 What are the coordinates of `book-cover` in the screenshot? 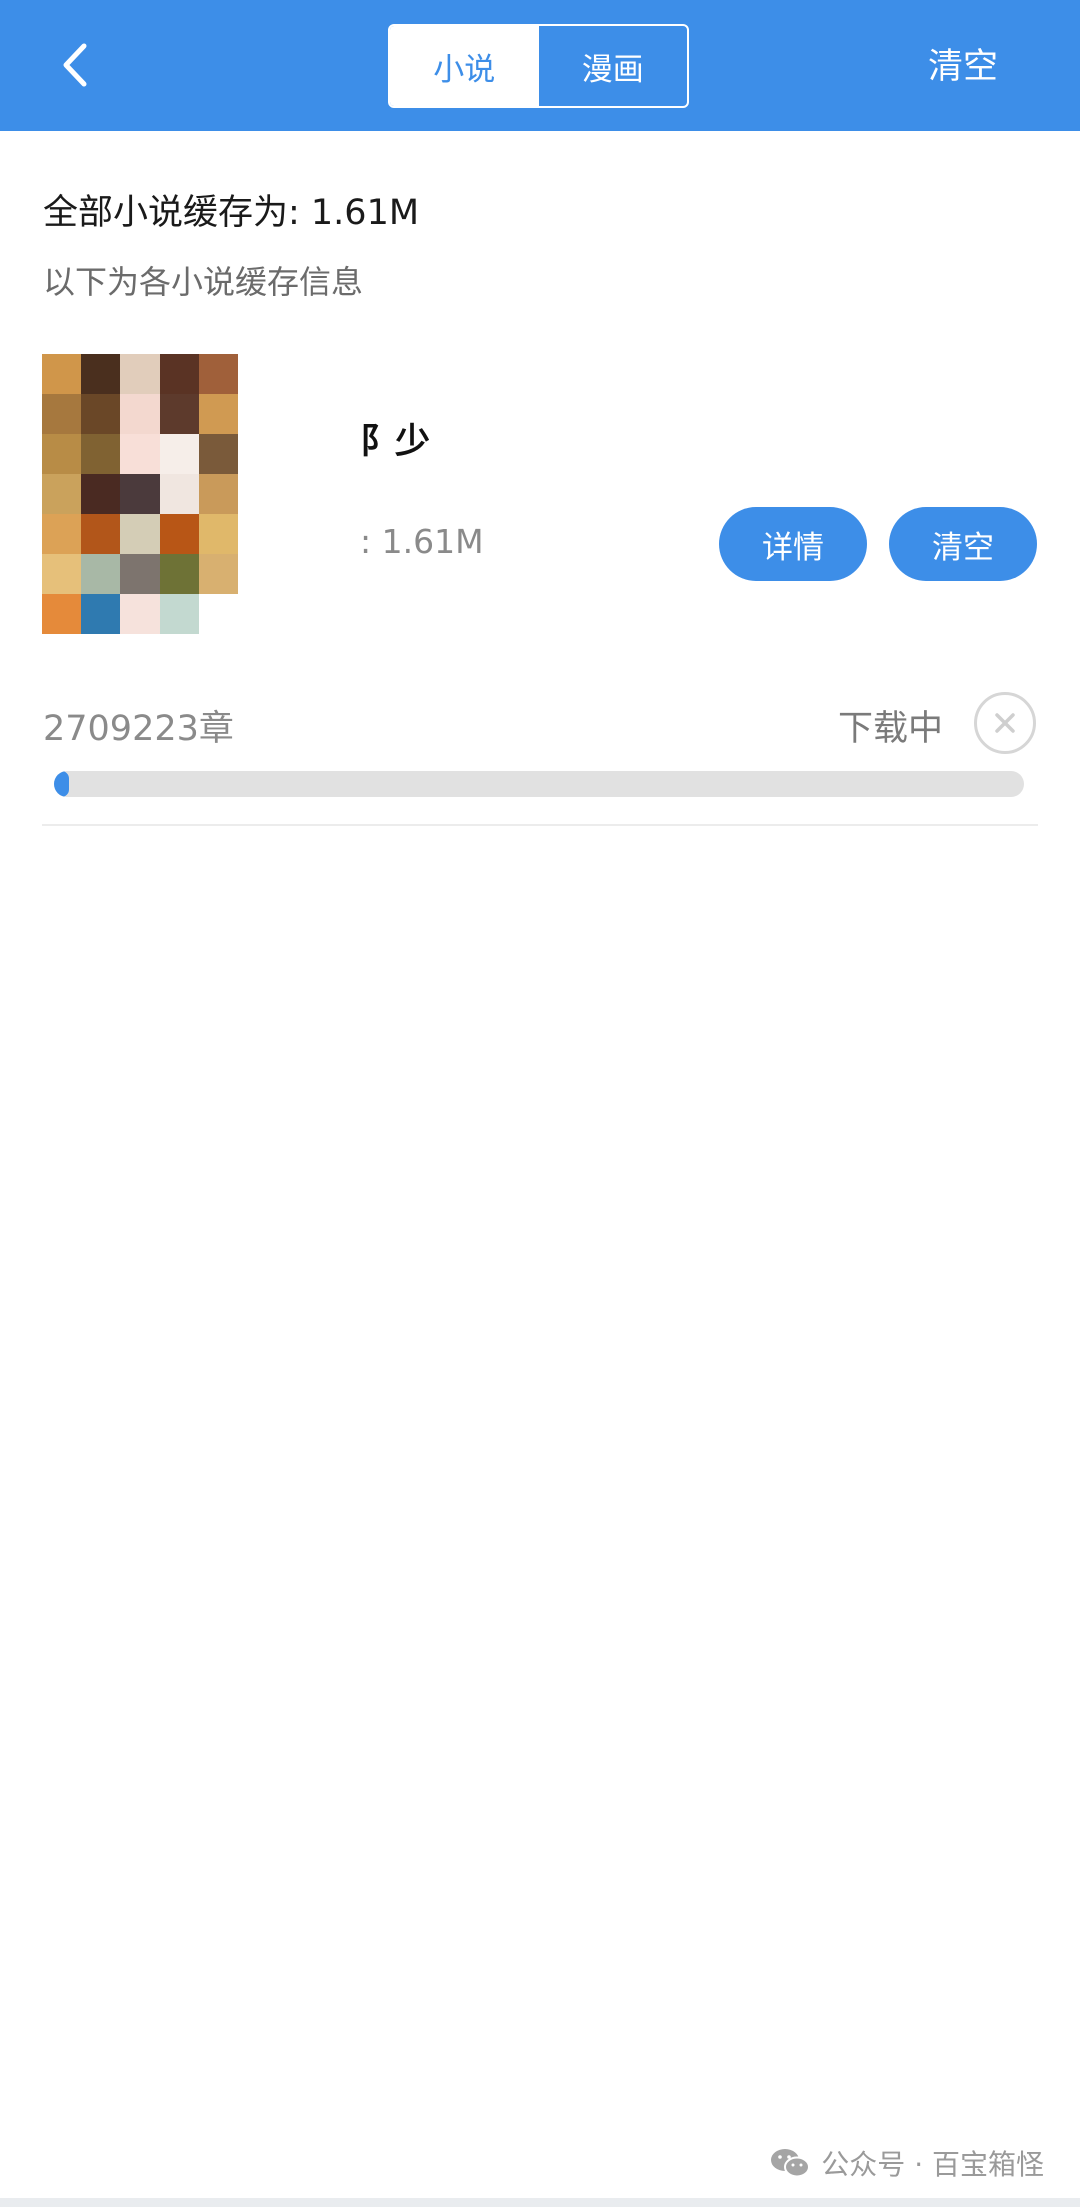 It's located at (140, 494).